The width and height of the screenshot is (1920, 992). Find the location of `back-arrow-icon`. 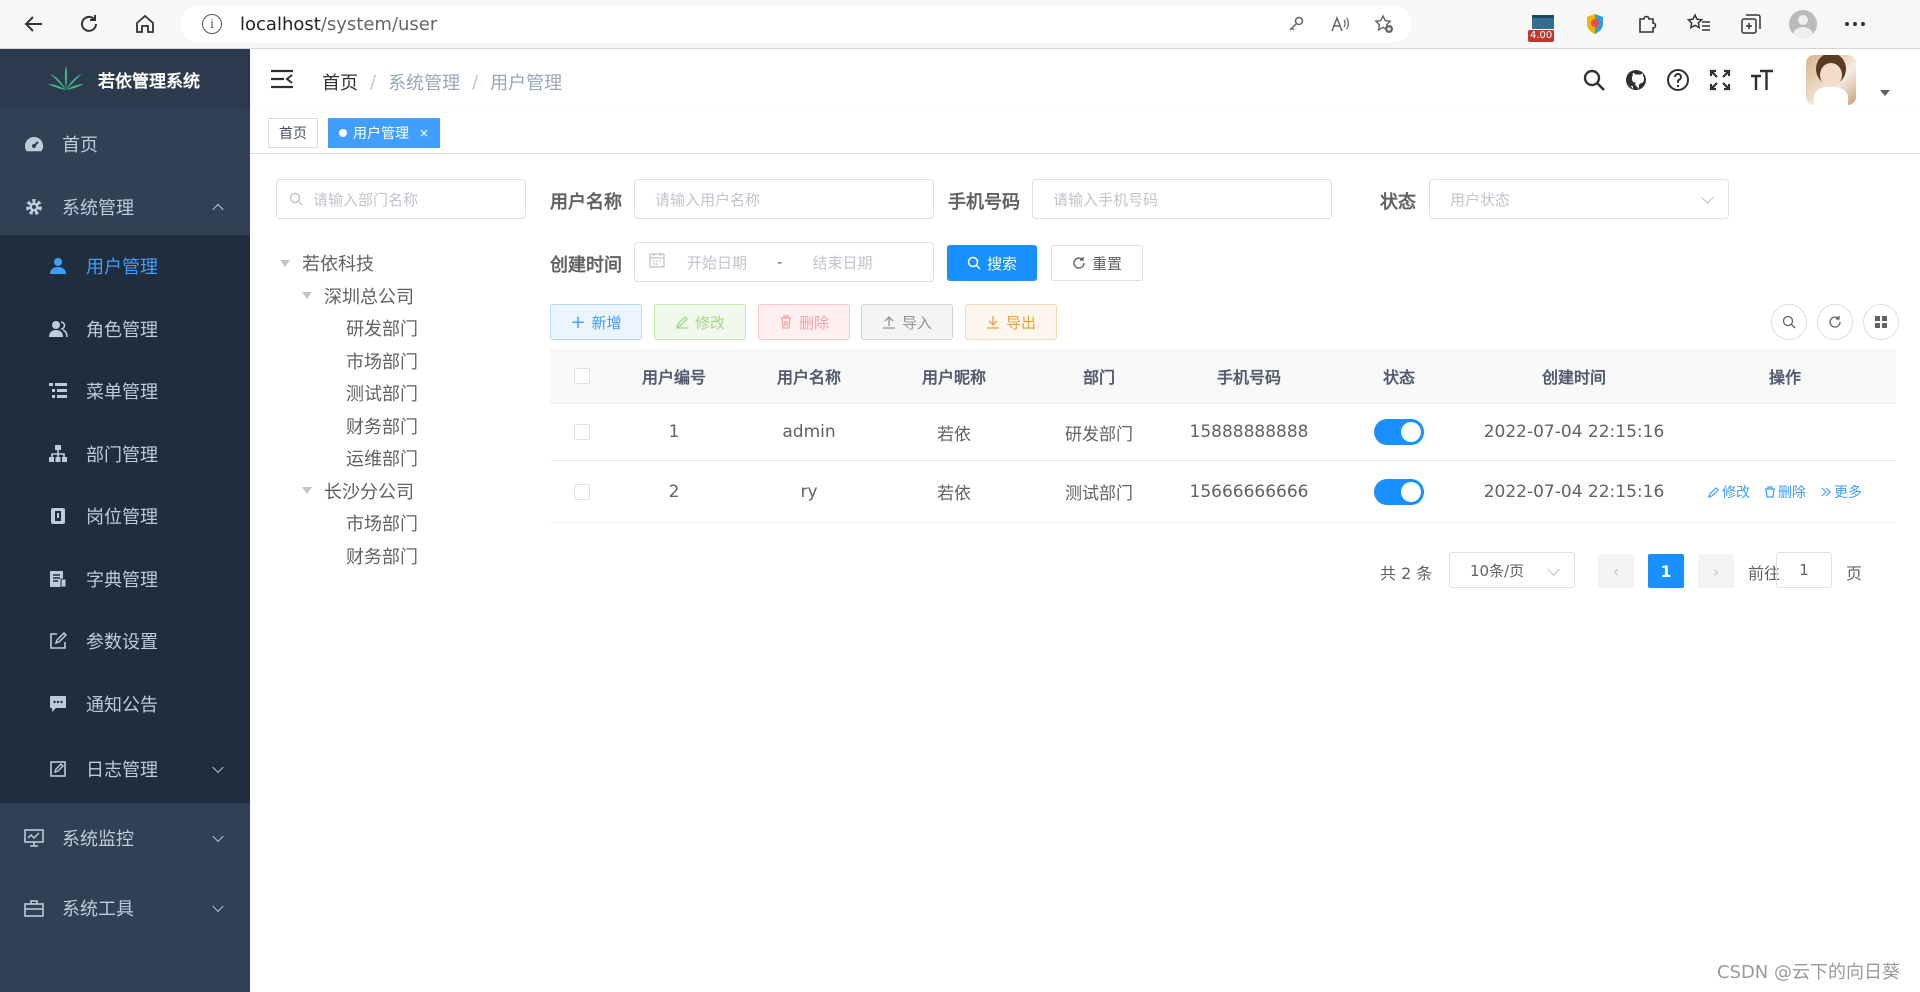

back-arrow-icon is located at coordinates (34, 24).